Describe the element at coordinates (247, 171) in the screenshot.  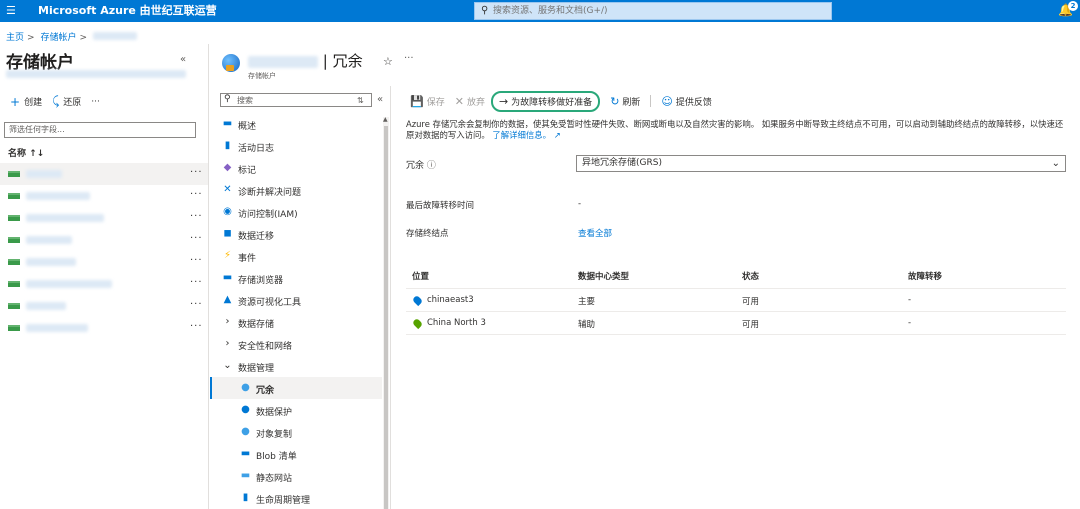
I see `menu-item-label: 标记` at that location.